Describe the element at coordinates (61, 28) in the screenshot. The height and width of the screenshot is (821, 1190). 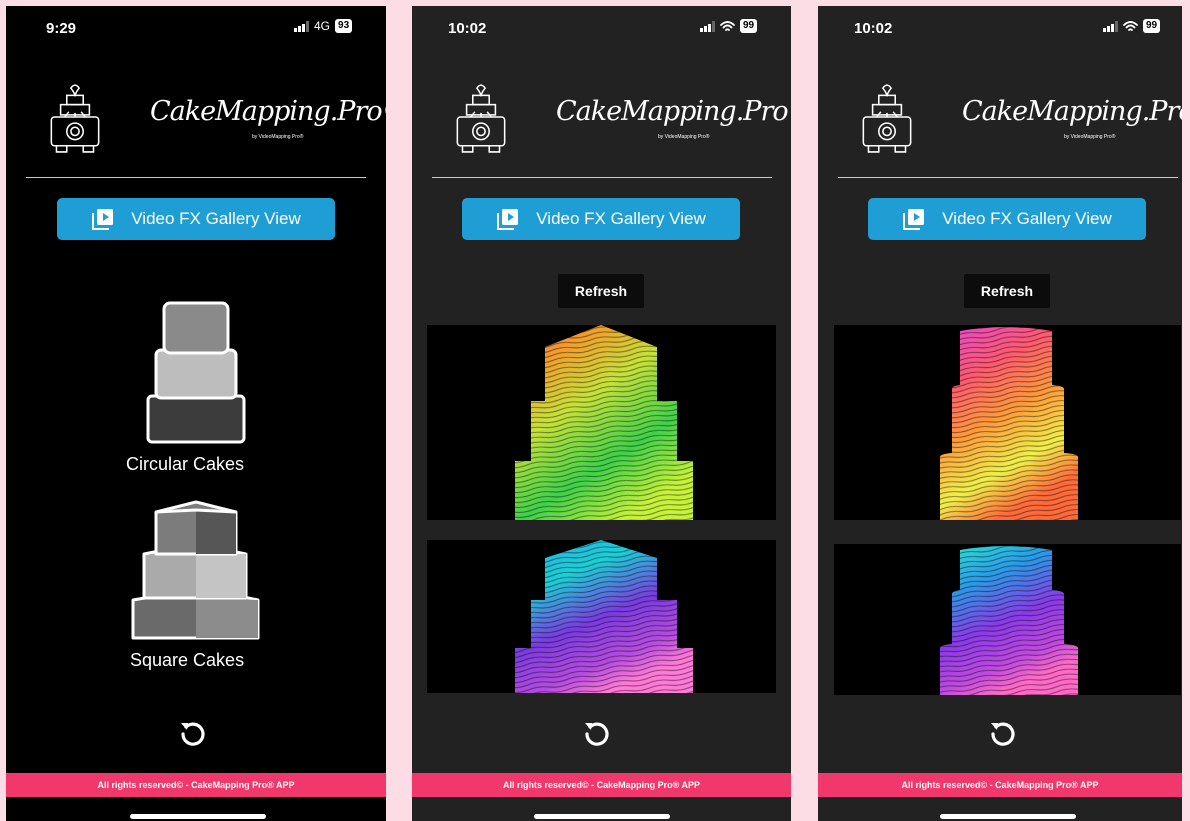
I see `status-time: 9:29` at that location.